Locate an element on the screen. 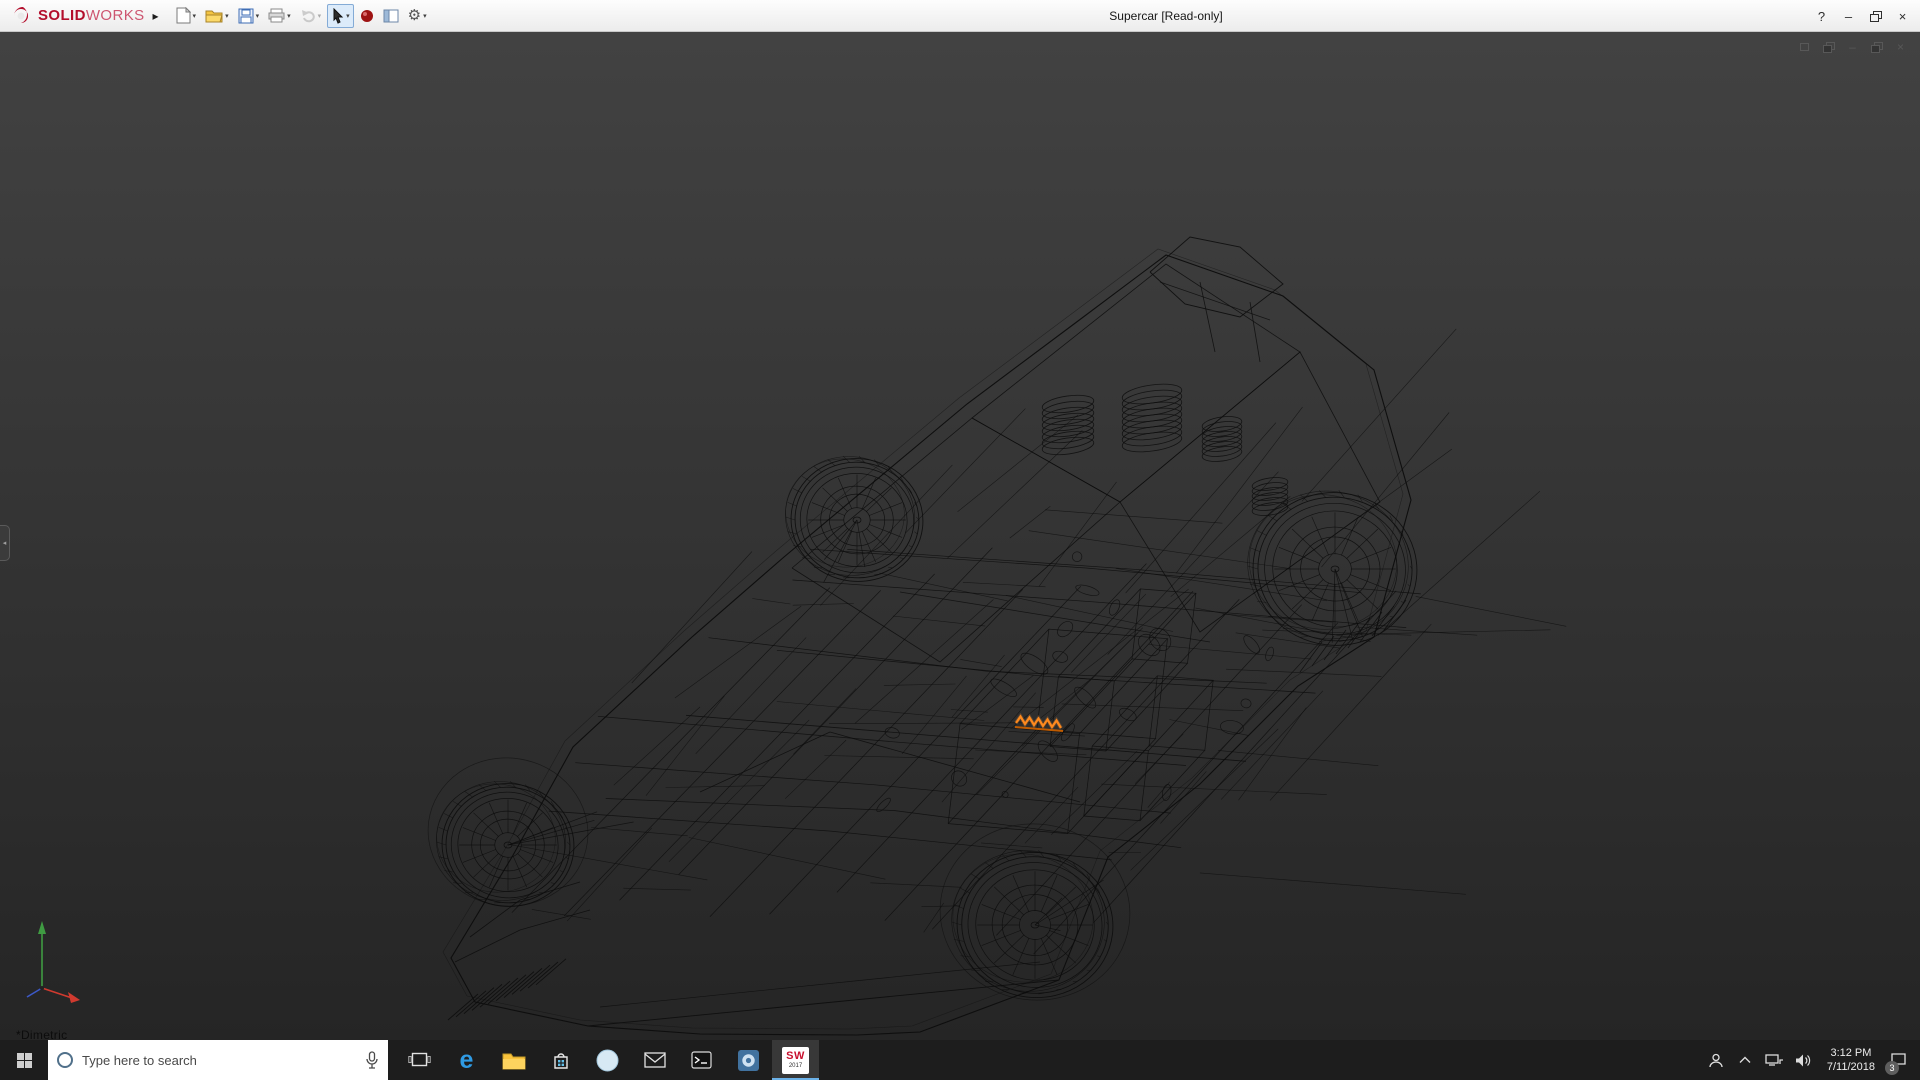  volume-button is located at coordinates (1803, 1060).